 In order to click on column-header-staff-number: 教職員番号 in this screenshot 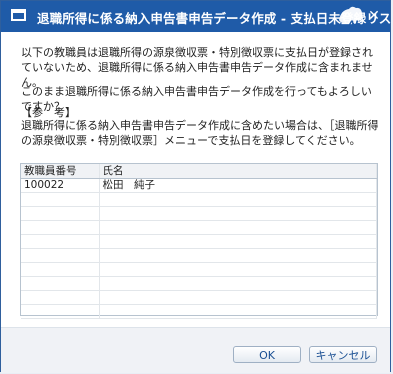, I will do `click(60, 171)`.